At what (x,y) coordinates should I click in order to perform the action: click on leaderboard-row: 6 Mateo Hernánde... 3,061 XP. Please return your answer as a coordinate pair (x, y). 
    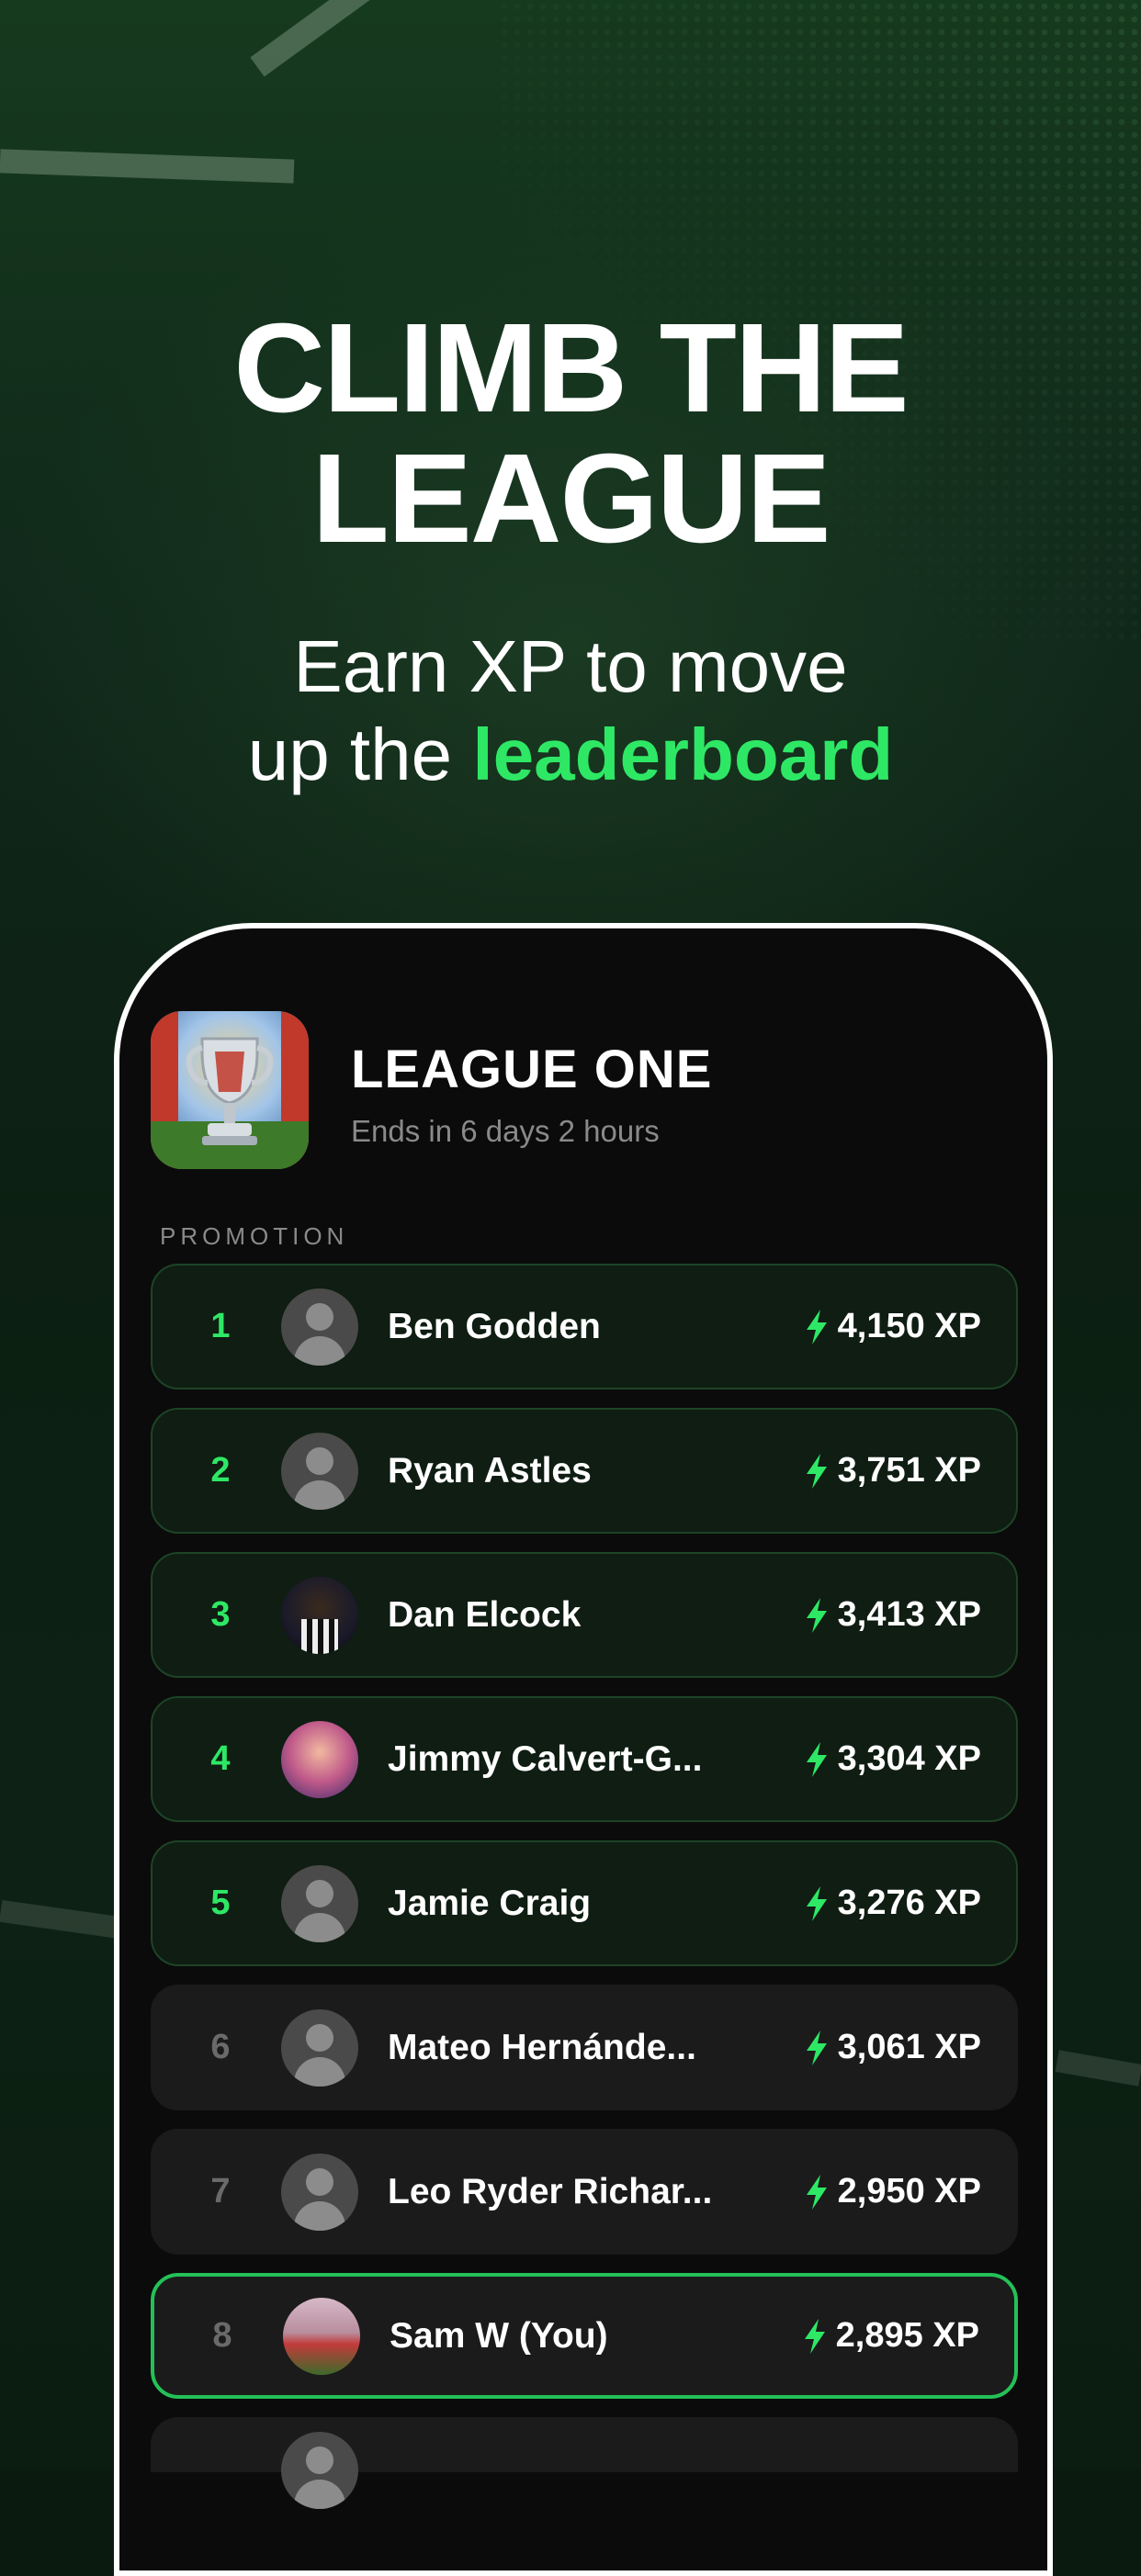
    Looking at the image, I should click on (584, 2048).